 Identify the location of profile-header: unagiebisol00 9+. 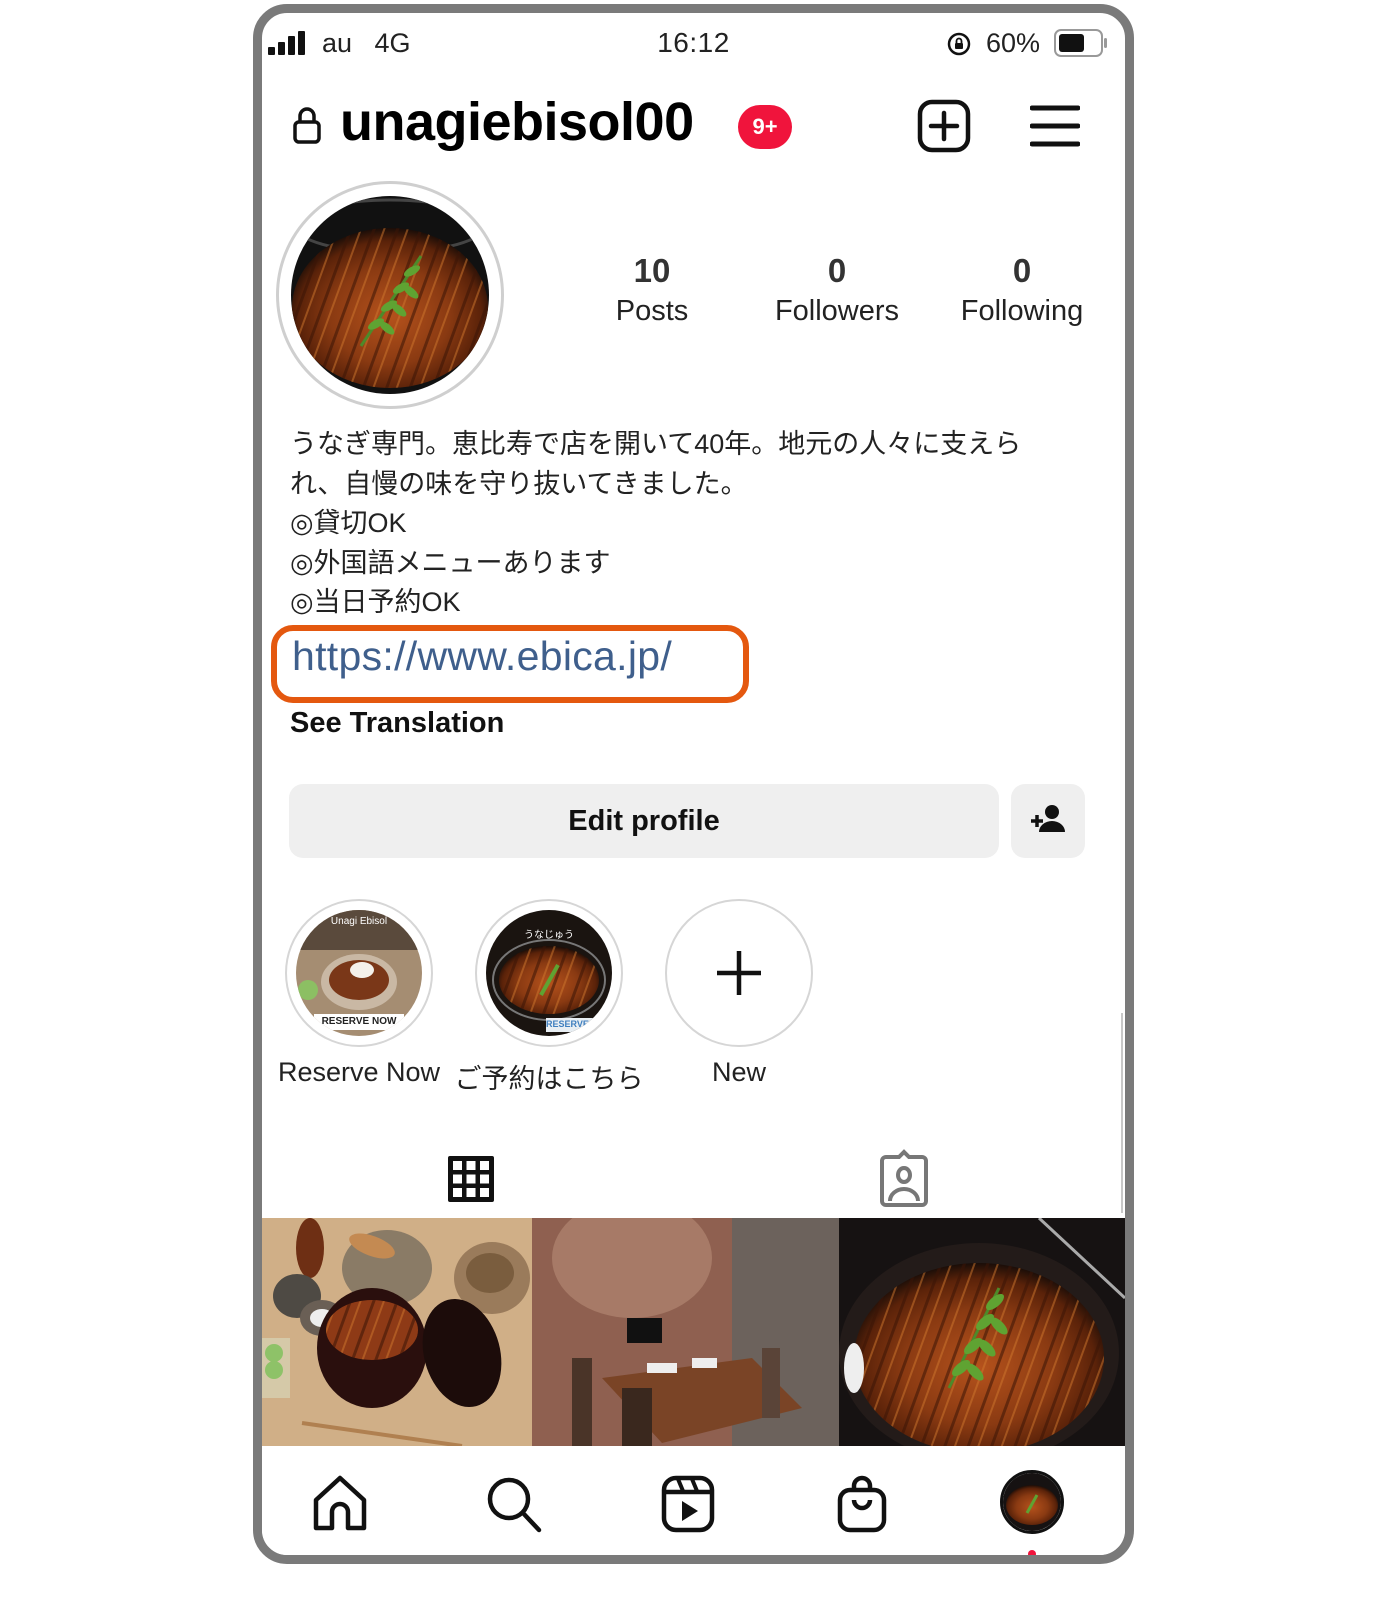
(693, 123).